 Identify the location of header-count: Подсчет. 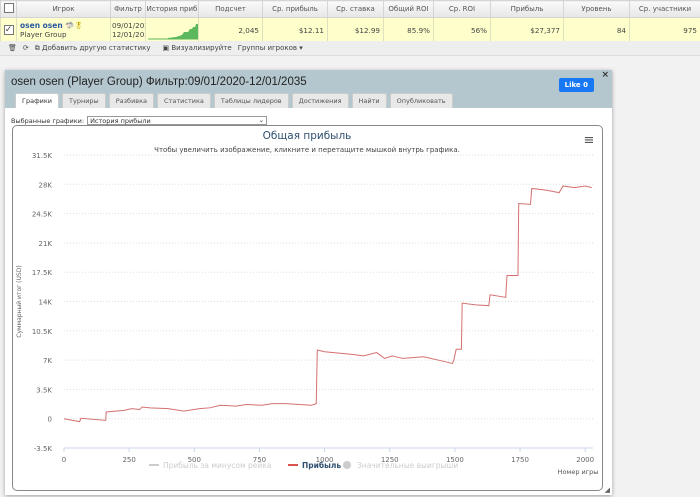
(230, 9).